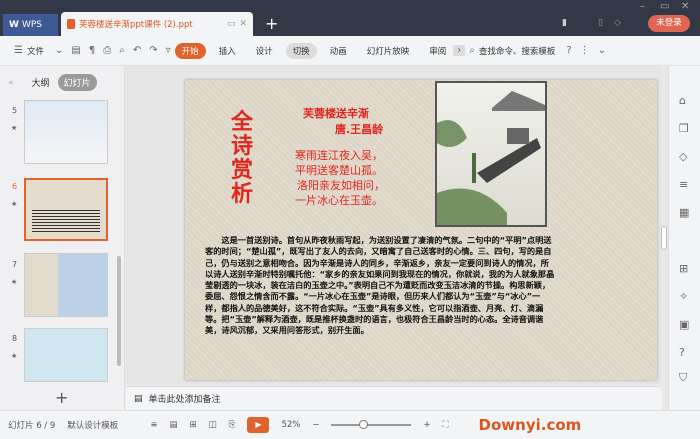  I want to click on tab-home: 开始, so click(190, 50).